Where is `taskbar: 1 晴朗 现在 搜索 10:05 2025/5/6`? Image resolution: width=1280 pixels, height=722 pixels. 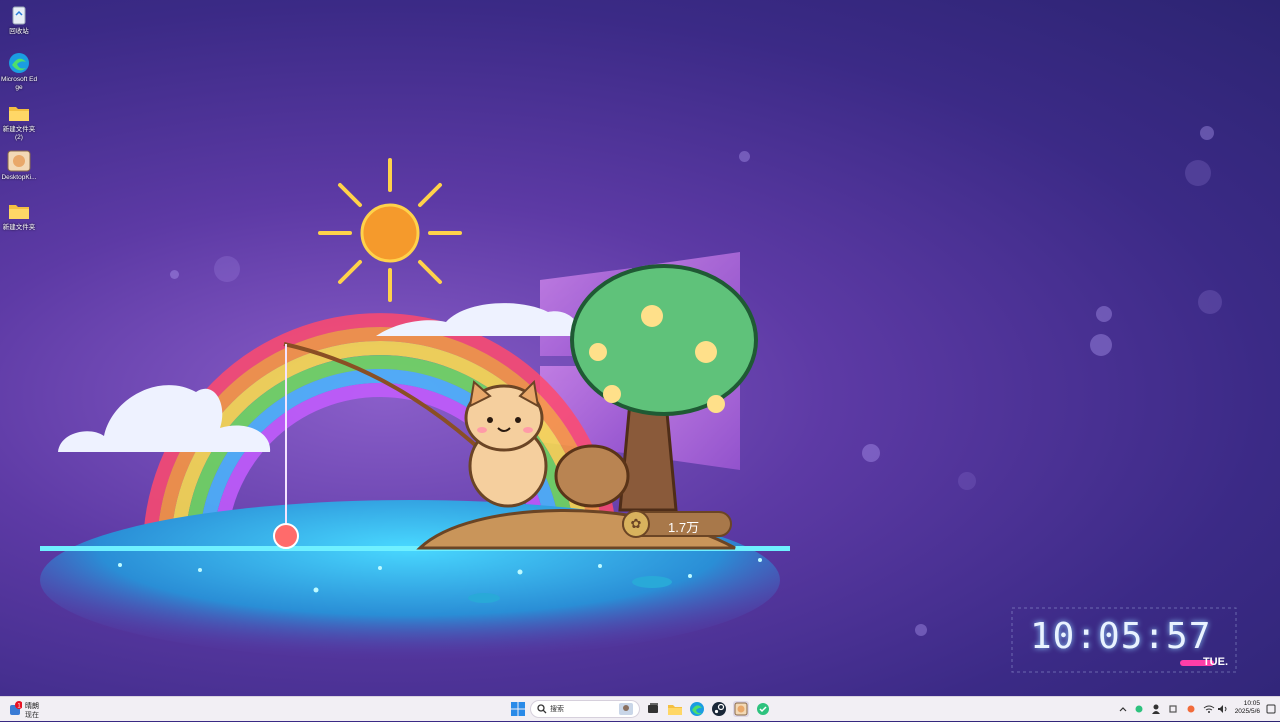
taskbar: 1 晴朗 现在 搜索 10:05 2025/5/6 is located at coordinates (640, 708).